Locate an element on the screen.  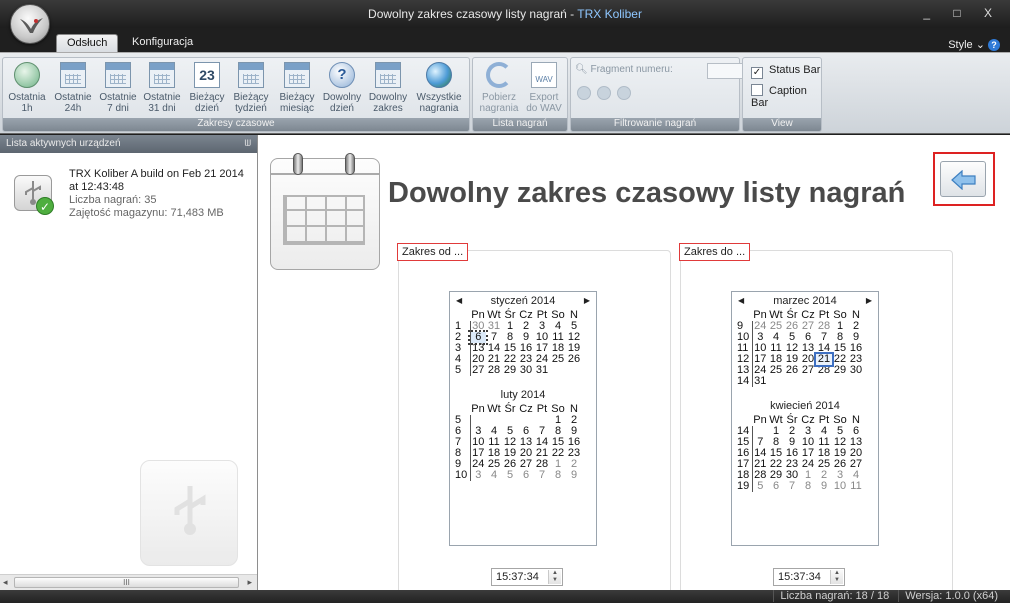
time-range-label-2: 31 dni is located at coordinates (162, 108).